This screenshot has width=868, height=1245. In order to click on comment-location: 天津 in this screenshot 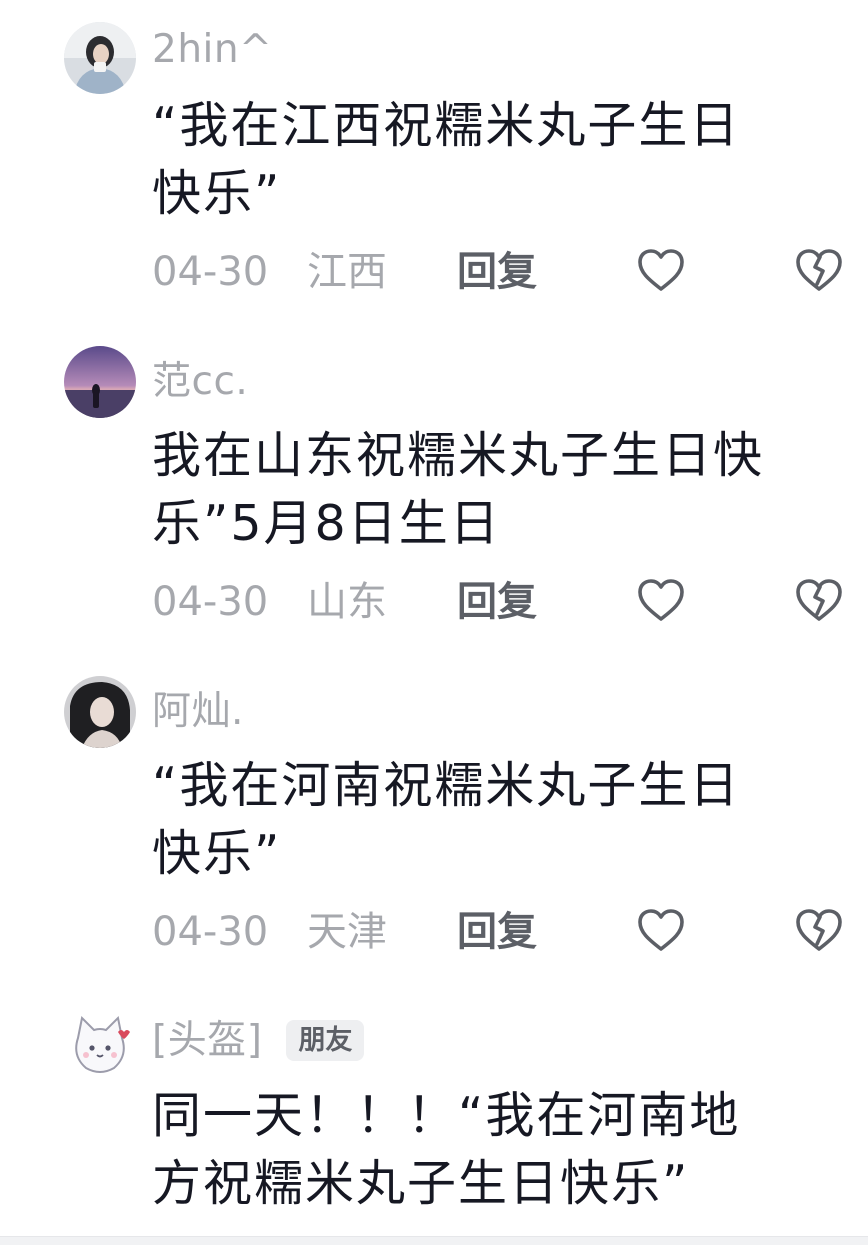, I will do `click(347, 932)`.